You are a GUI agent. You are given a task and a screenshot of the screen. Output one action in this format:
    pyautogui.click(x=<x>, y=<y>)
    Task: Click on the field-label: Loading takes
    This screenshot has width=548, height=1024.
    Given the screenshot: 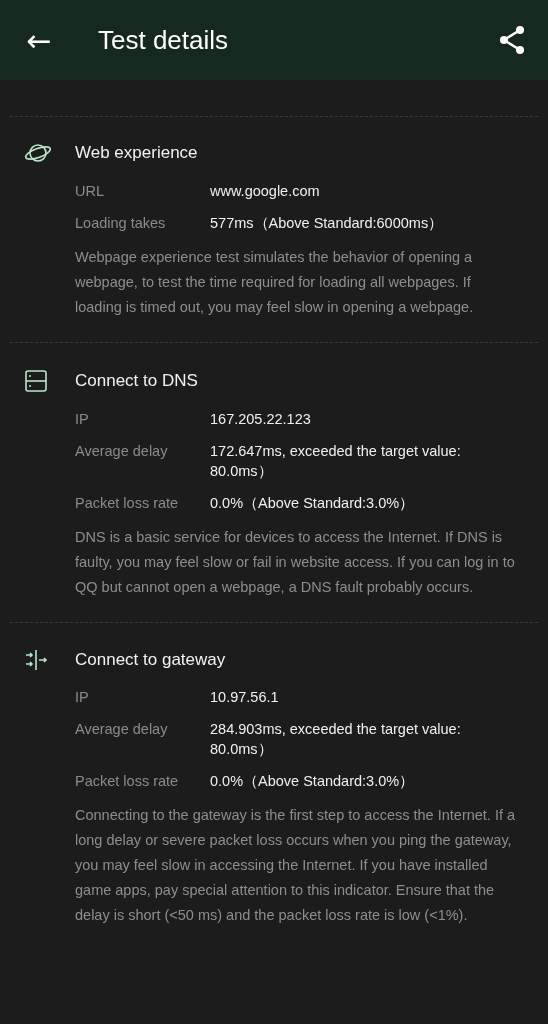 What is the action you would take?
    pyautogui.click(x=121, y=223)
    